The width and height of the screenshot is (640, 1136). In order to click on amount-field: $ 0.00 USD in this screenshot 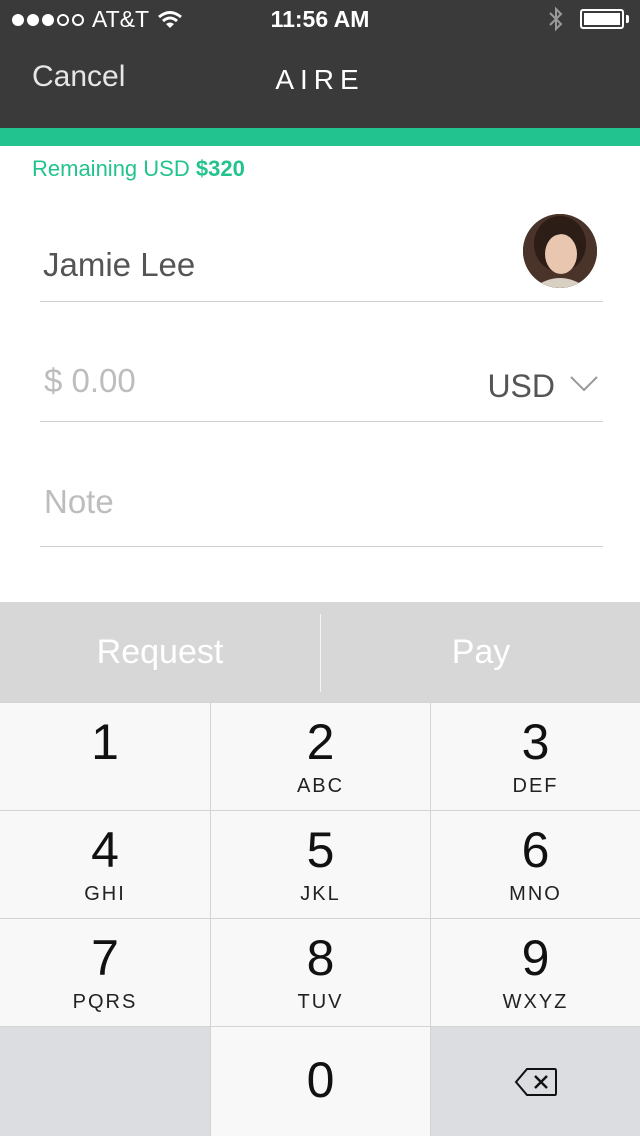, I will do `click(321, 376)`.